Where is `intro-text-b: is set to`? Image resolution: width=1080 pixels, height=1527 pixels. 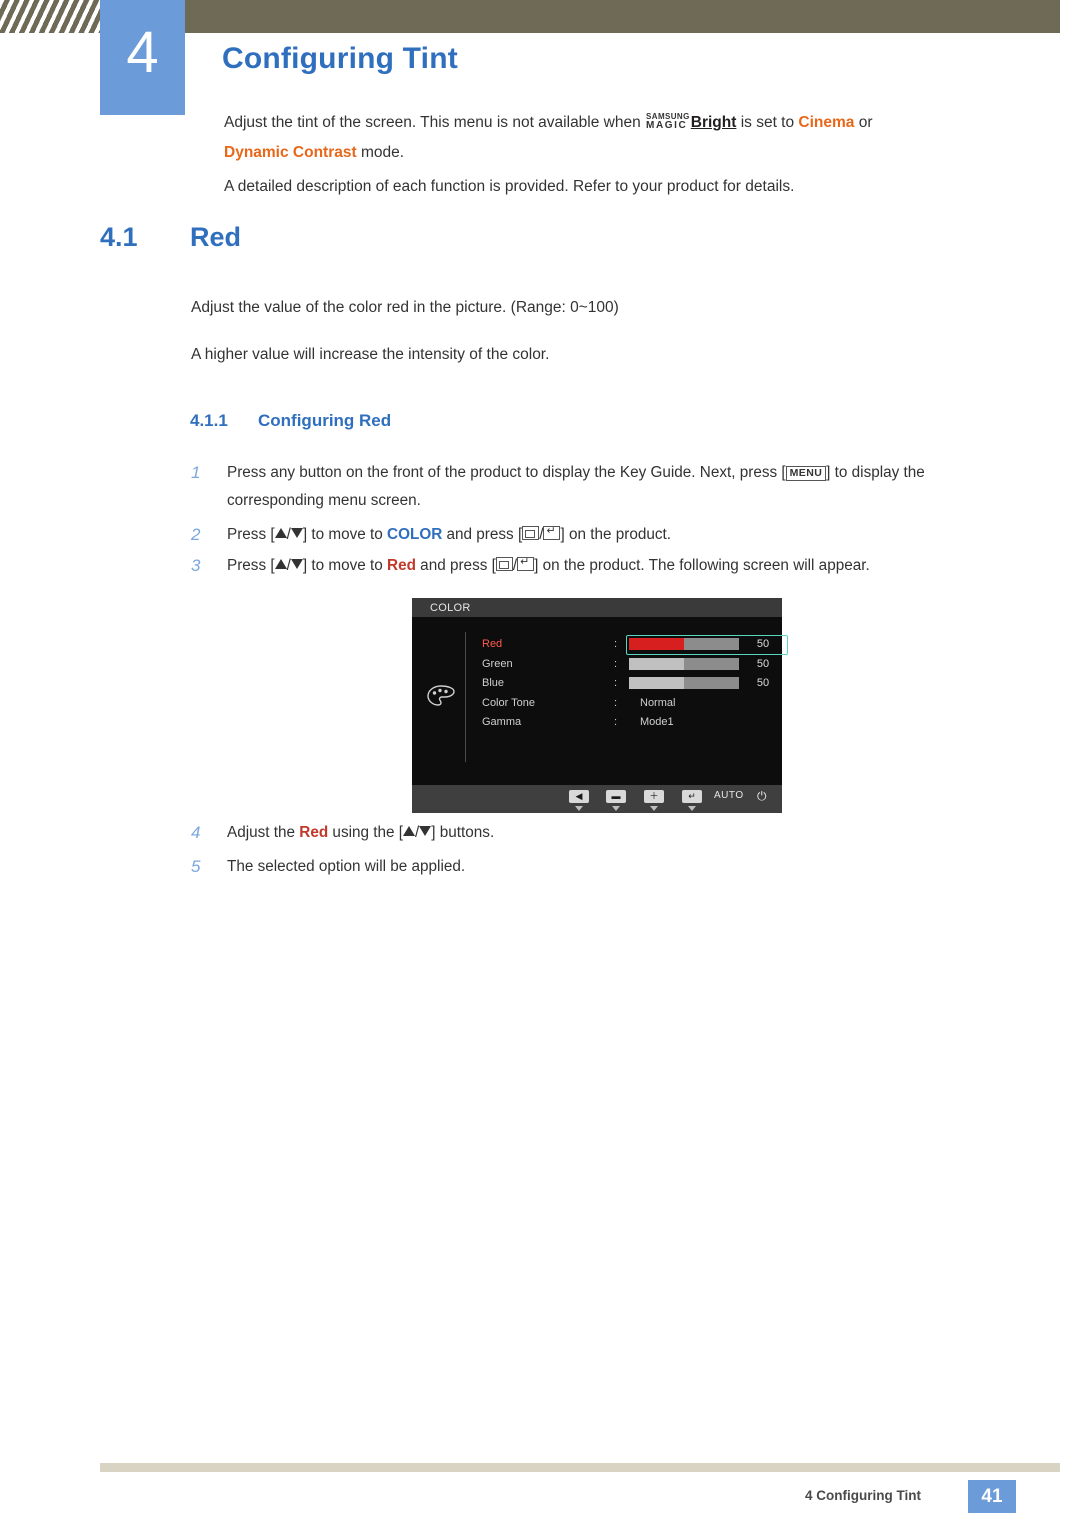
intro-text-b: is set to is located at coordinates (767, 122).